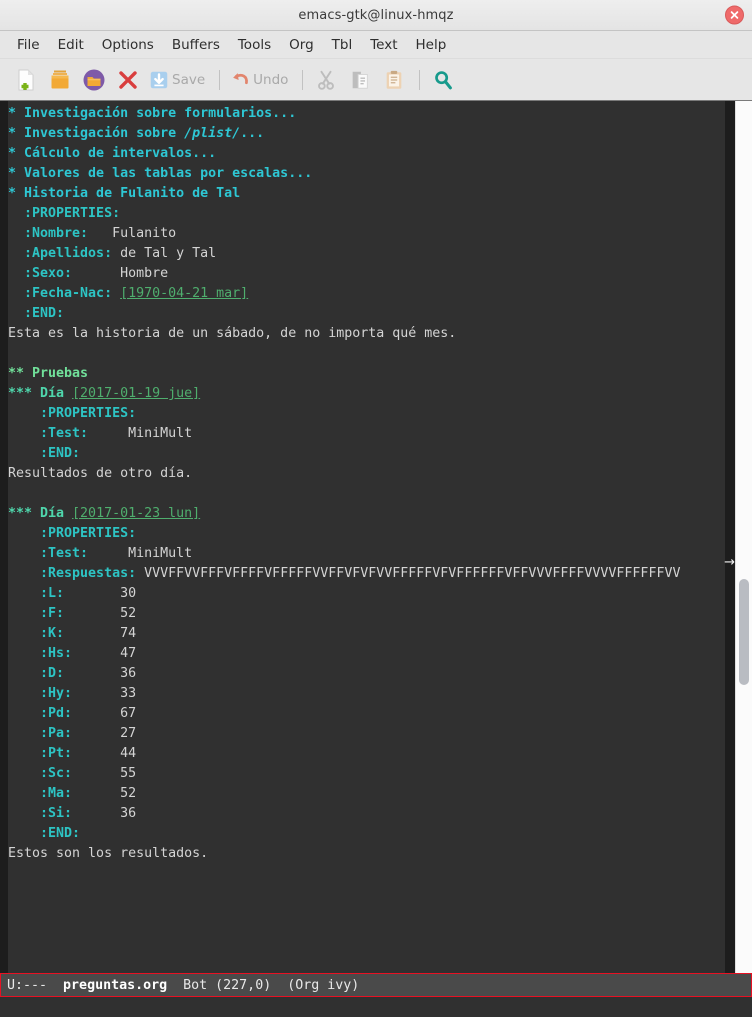  Describe the element at coordinates (136, 393) in the screenshot. I see `org-date-link: [2017-01-19 jue]` at that location.